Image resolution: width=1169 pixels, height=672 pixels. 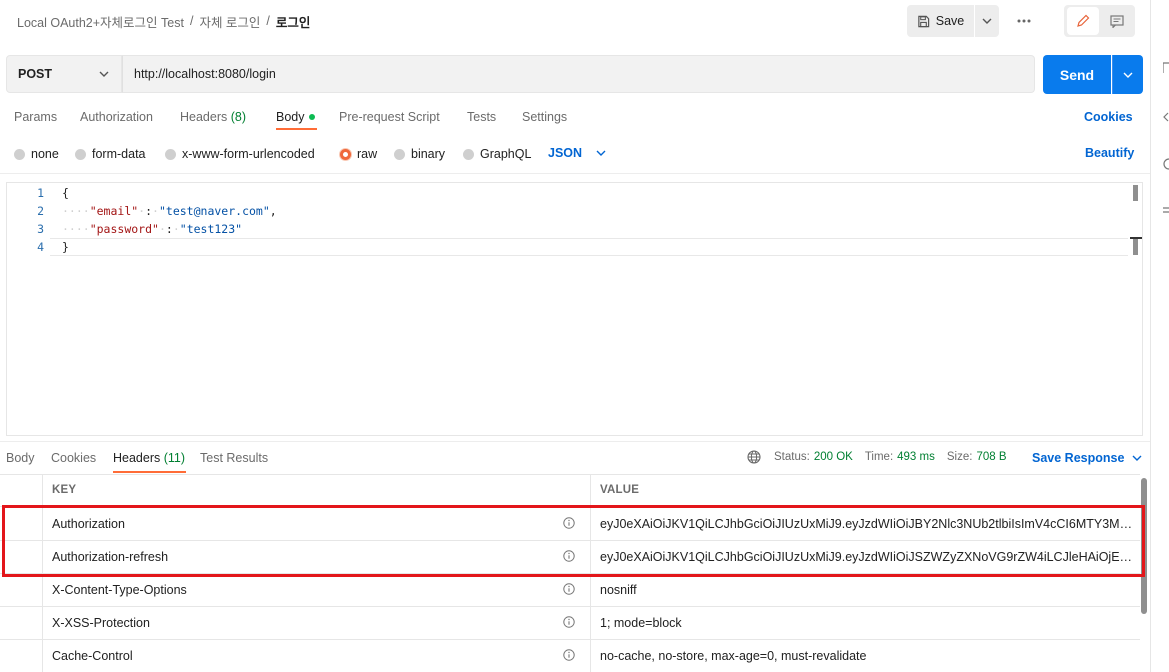 What do you see at coordinates (45, 154) in the screenshot?
I see `body-type-none-label: none` at bounding box center [45, 154].